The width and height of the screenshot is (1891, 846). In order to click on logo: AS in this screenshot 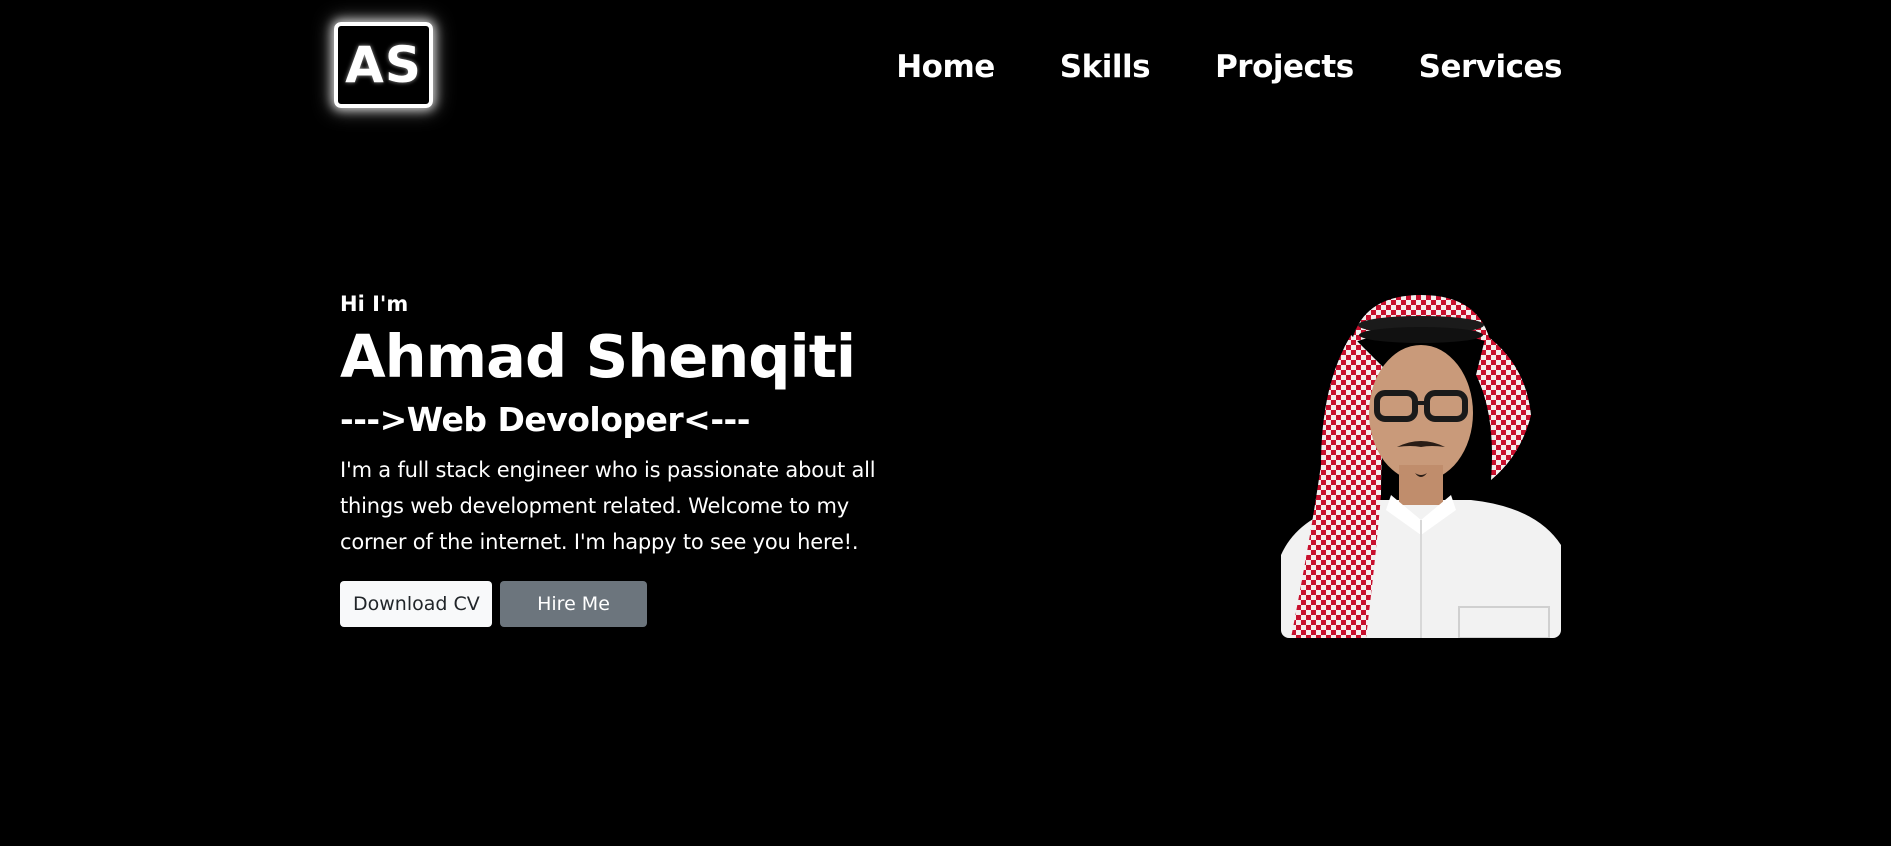, I will do `click(383, 65)`.